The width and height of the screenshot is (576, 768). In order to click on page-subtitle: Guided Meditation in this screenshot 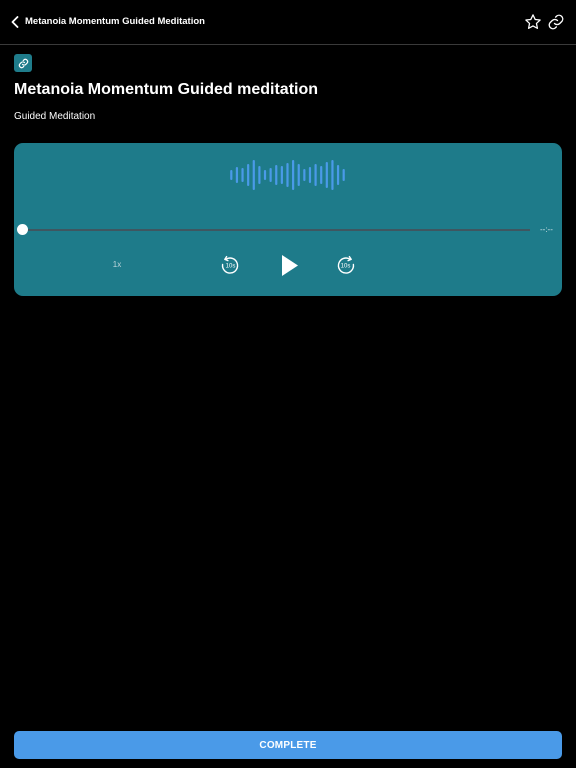, I will do `click(55, 116)`.